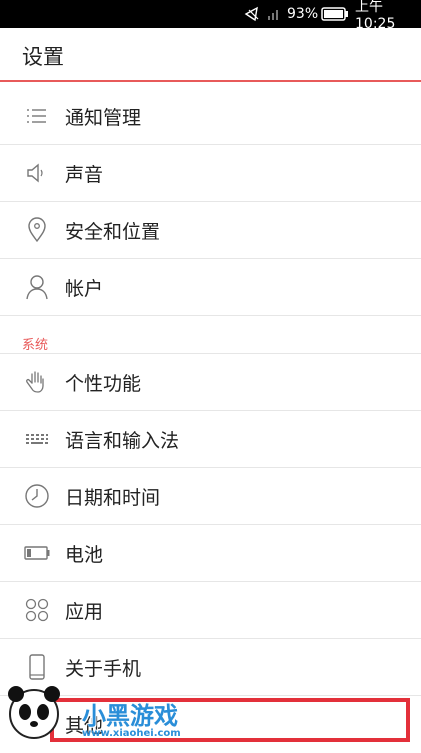  What do you see at coordinates (210, 287) in the screenshot?
I see `settings-item-accounts: 帐户` at bounding box center [210, 287].